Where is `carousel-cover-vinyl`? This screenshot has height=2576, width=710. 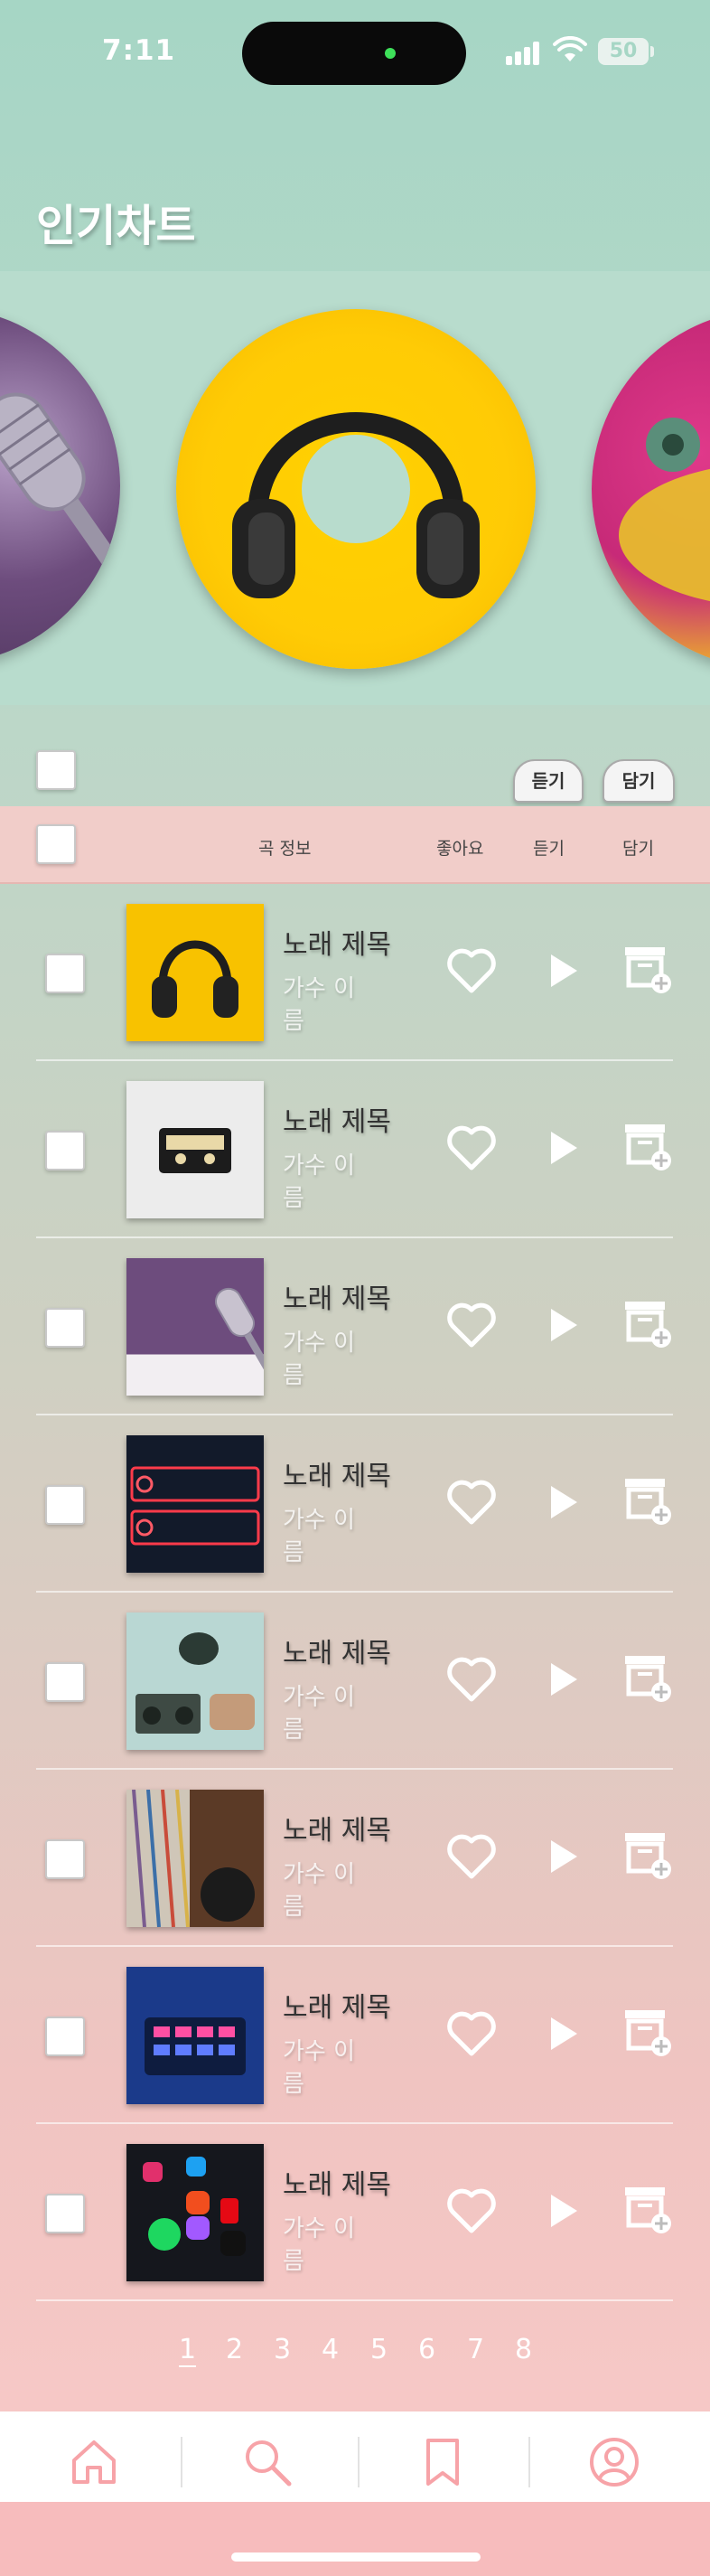
carousel-cover-vinyl is located at coordinates (651, 489).